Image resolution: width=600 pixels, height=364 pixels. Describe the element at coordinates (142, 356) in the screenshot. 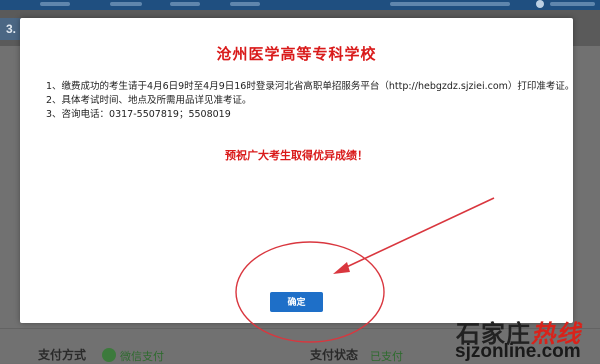

I see `pay-method-value: 微信支付` at that location.